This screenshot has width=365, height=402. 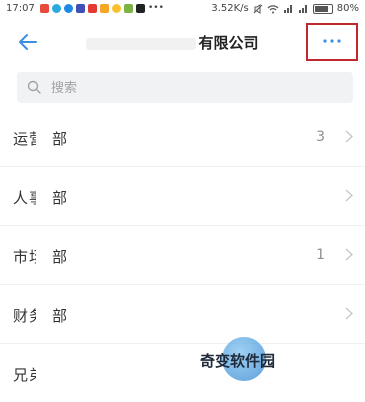 I want to click on notification-icons: •••, so click(x=102, y=8).